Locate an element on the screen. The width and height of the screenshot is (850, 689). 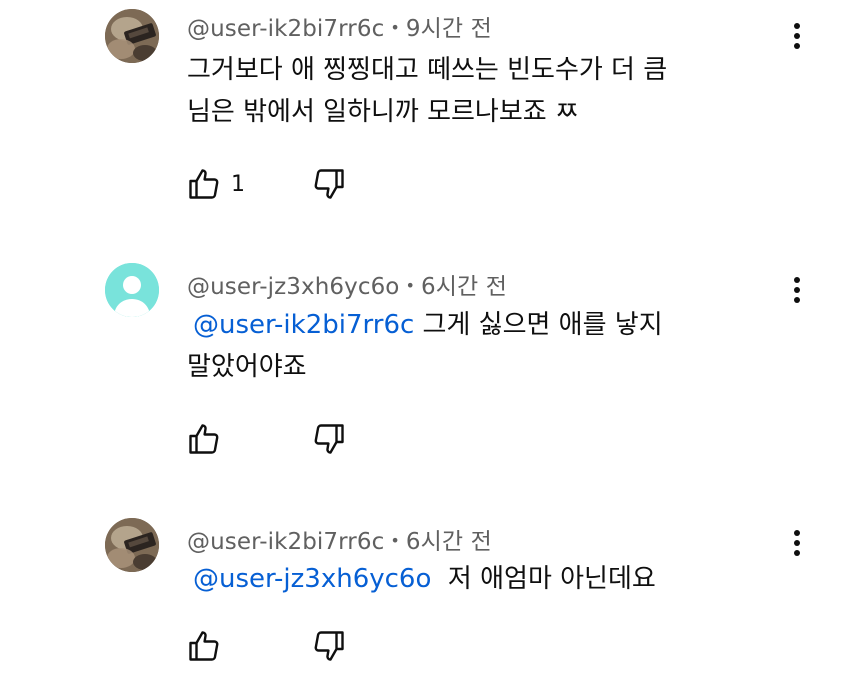
comment-meta: @user-jz3xh6yc6o • 6시간 전 is located at coordinates (347, 284).